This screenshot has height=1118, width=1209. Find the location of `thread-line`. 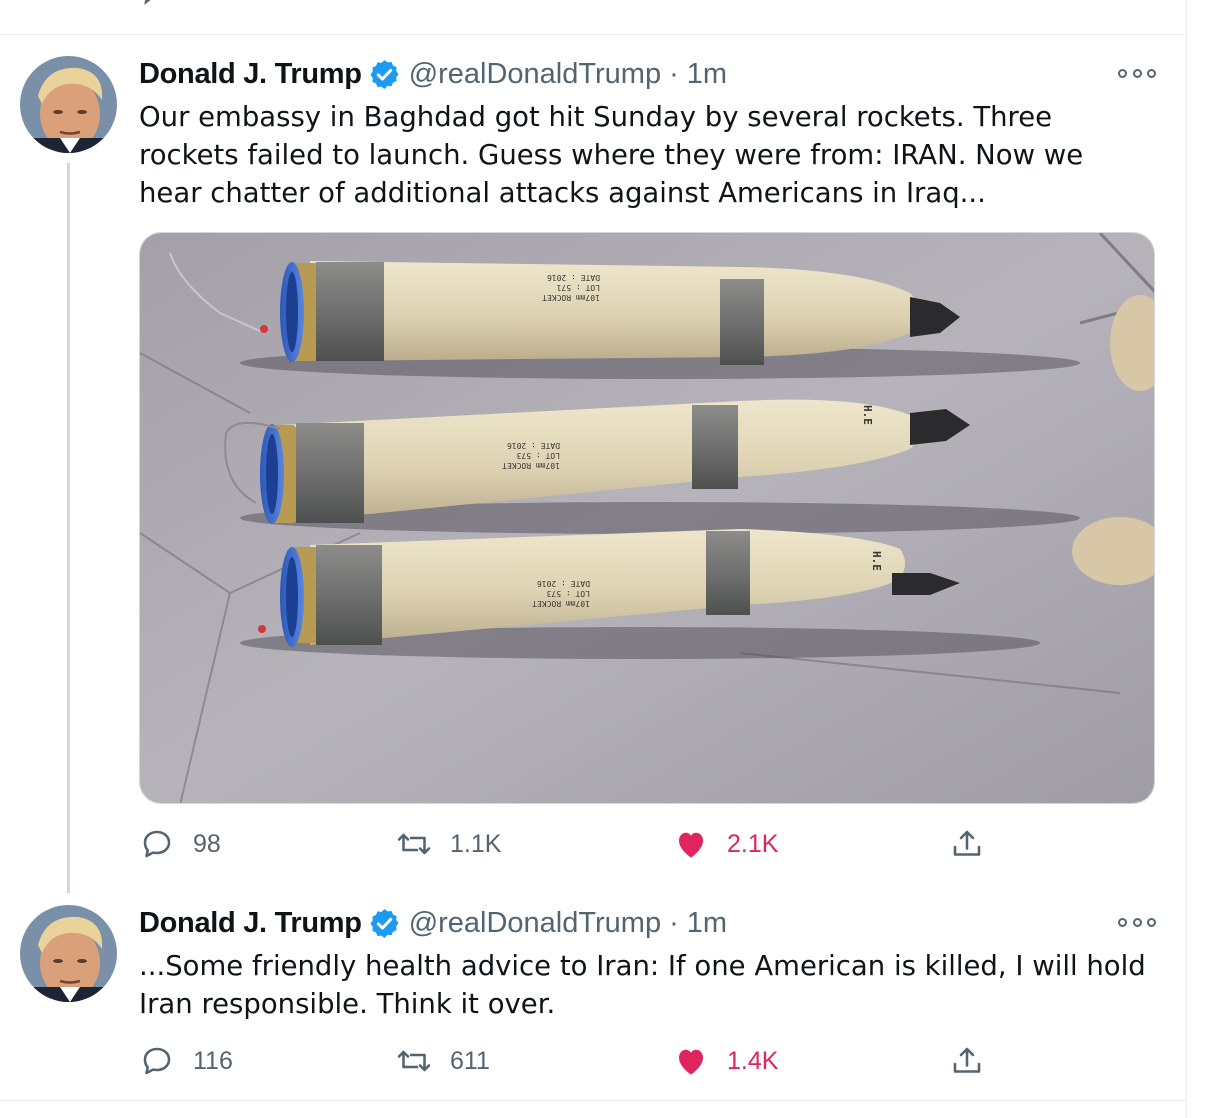

thread-line is located at coordinates (68, 528).